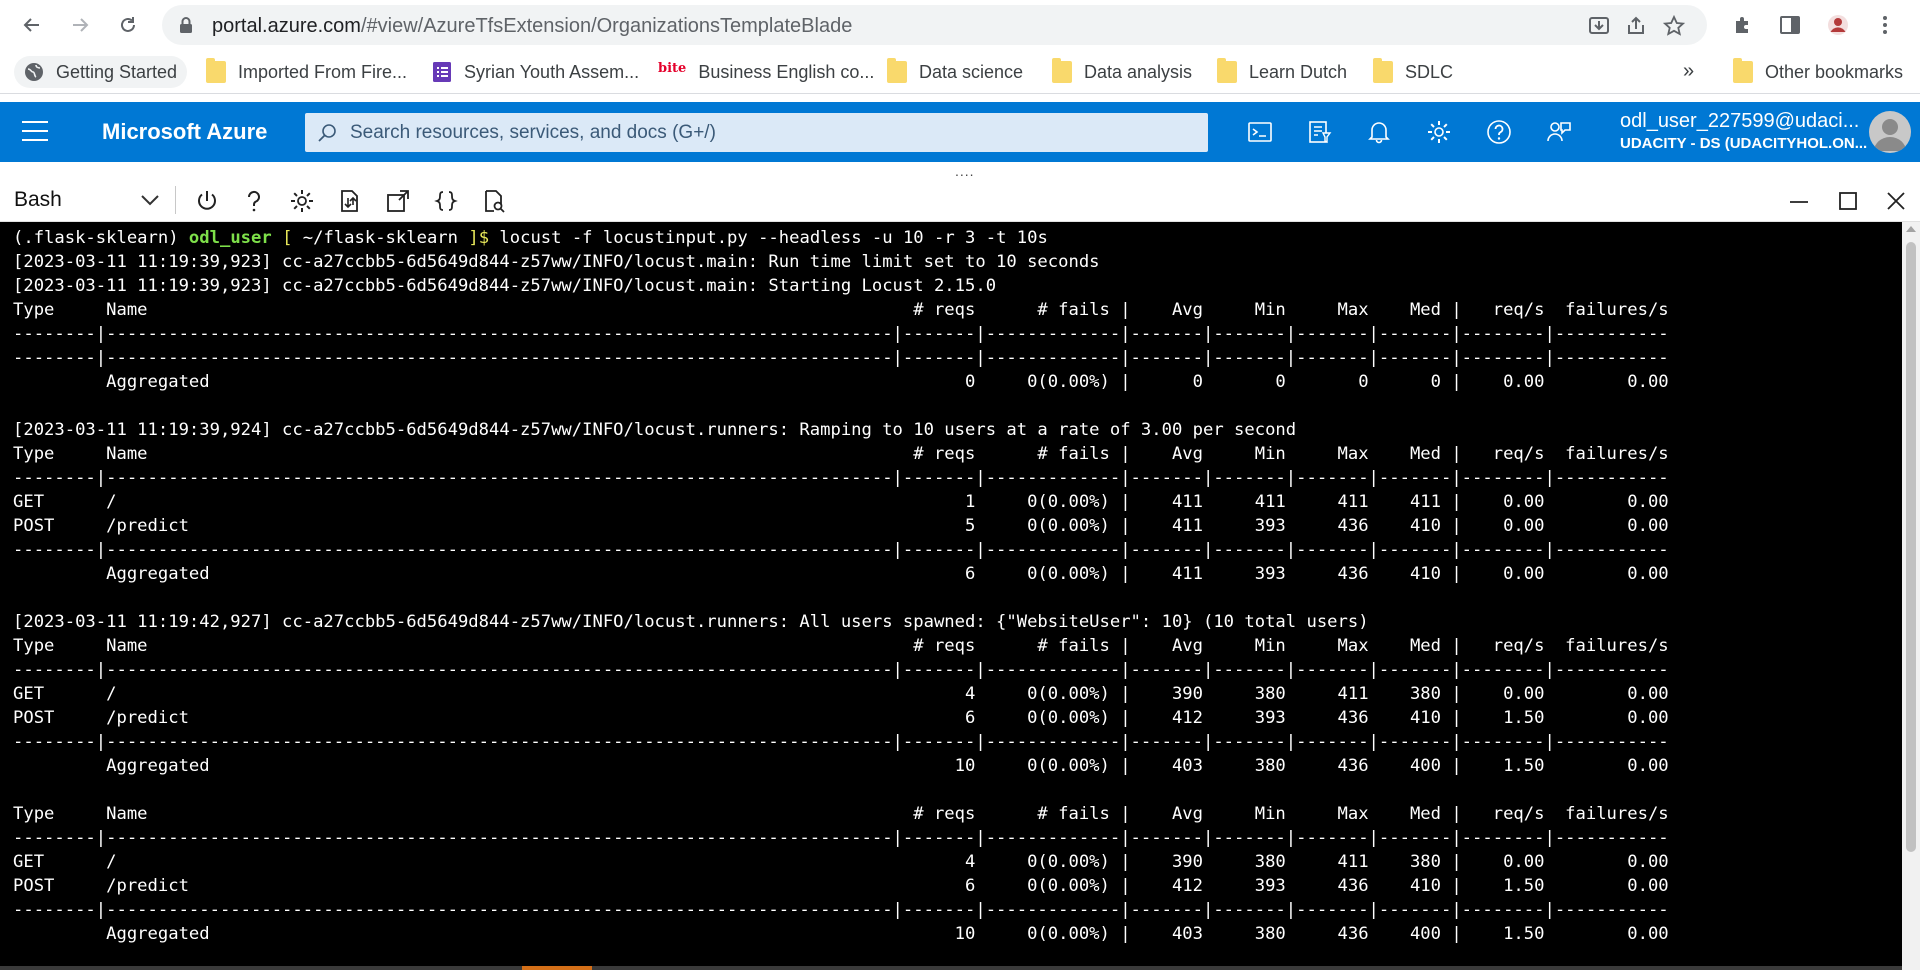  What do you see at coordinates (327, 133) in the screenshot?
I see `search-icon` at bounding box center [327, 133].